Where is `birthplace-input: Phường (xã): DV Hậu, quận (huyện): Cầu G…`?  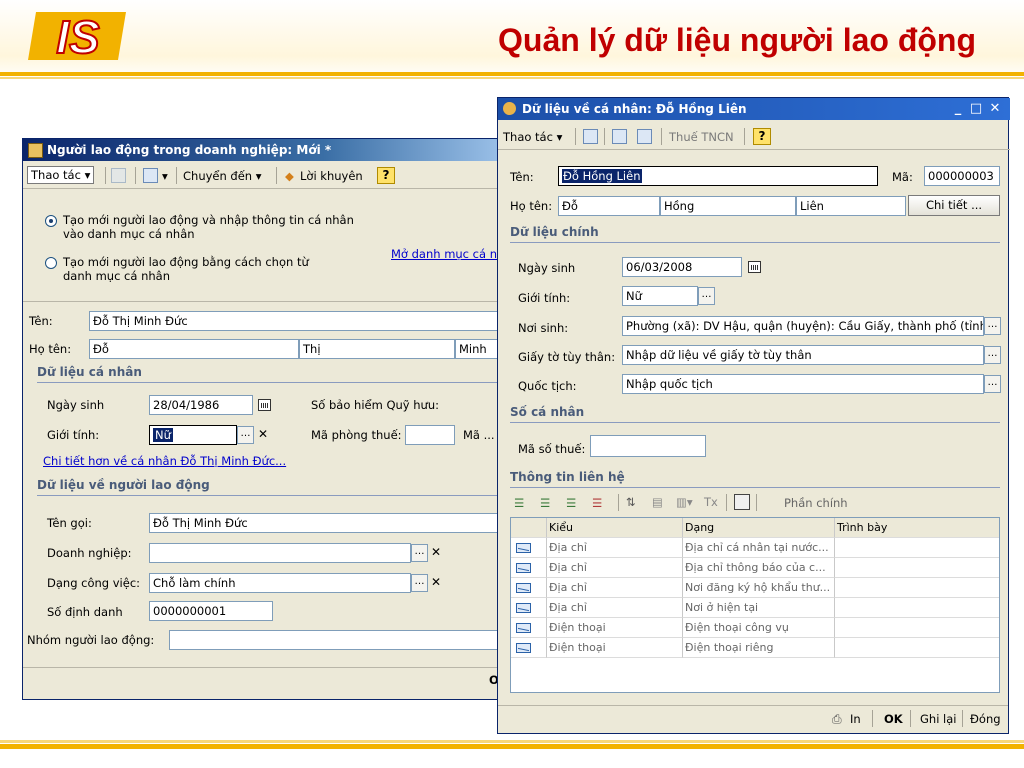 birthplace-input: Phường (xã): DV Hậu, quận (huyện): Cầu G… is located at coordinates (803, 326).